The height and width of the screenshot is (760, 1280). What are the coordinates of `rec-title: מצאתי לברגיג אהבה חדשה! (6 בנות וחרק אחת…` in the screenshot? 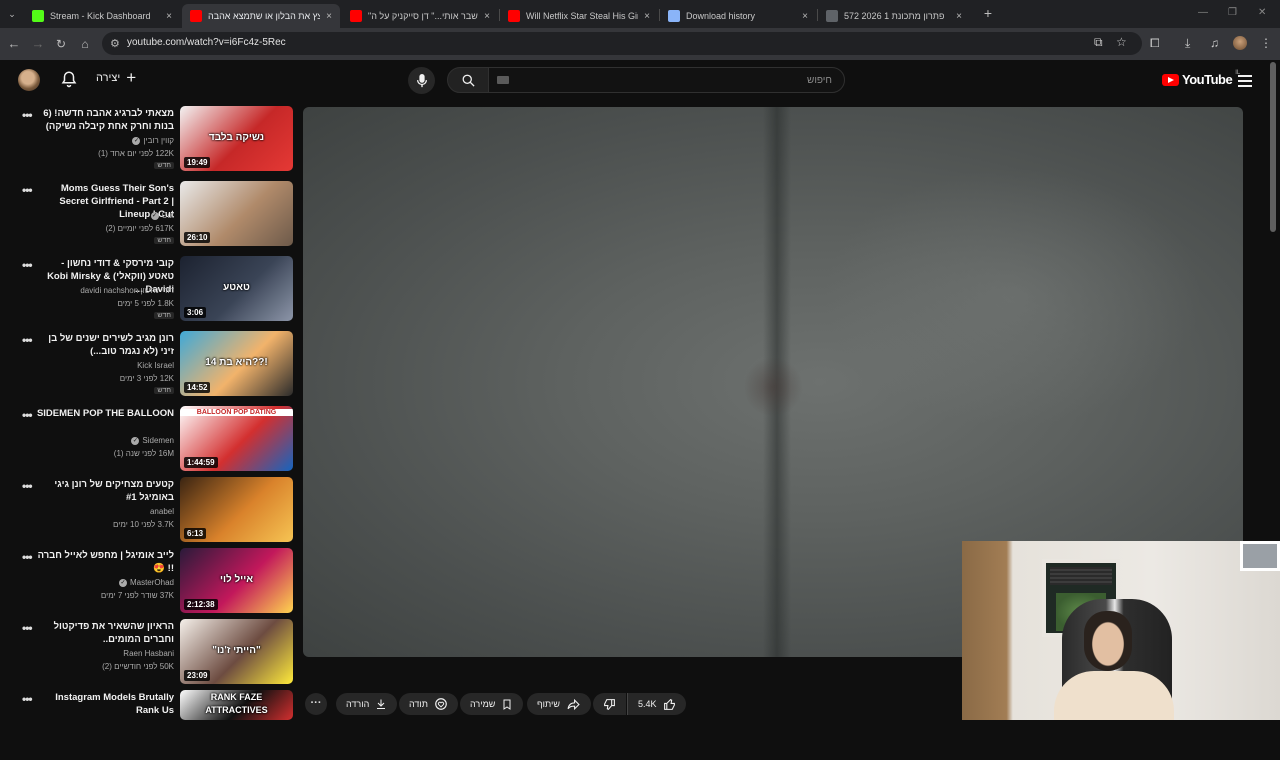 It's located at (104, 120).